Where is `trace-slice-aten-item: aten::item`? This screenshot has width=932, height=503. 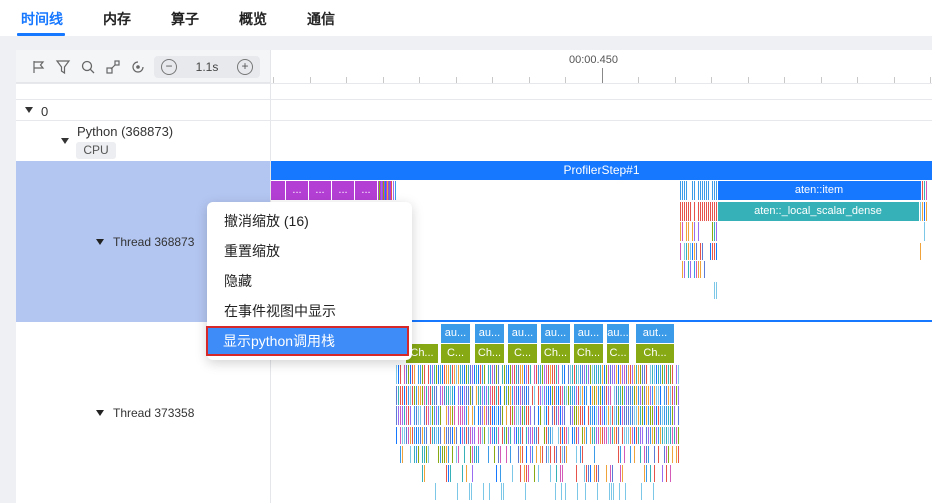
trace-slice-aten-item: aten::item is located at coordinates (819, 190).